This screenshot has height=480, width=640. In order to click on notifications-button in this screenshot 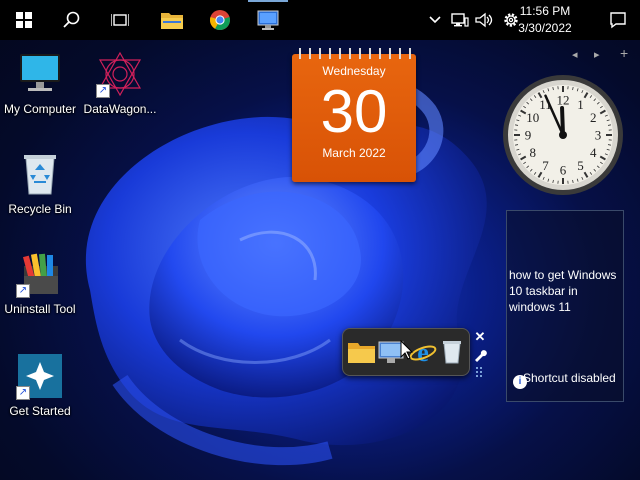, I will do `click(618, 20)`.